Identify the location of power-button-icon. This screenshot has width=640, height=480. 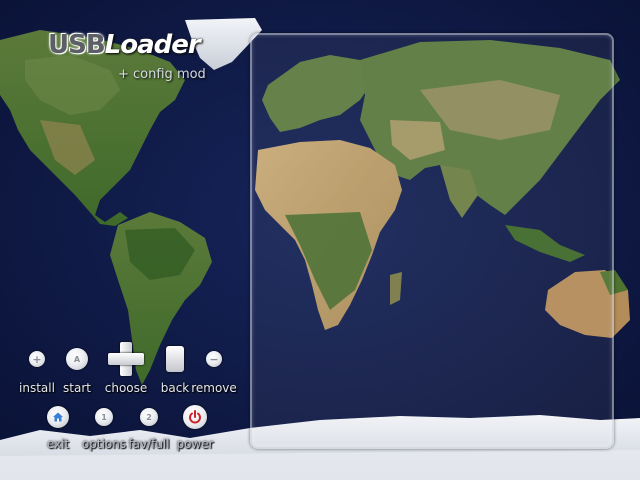
(195, 417).